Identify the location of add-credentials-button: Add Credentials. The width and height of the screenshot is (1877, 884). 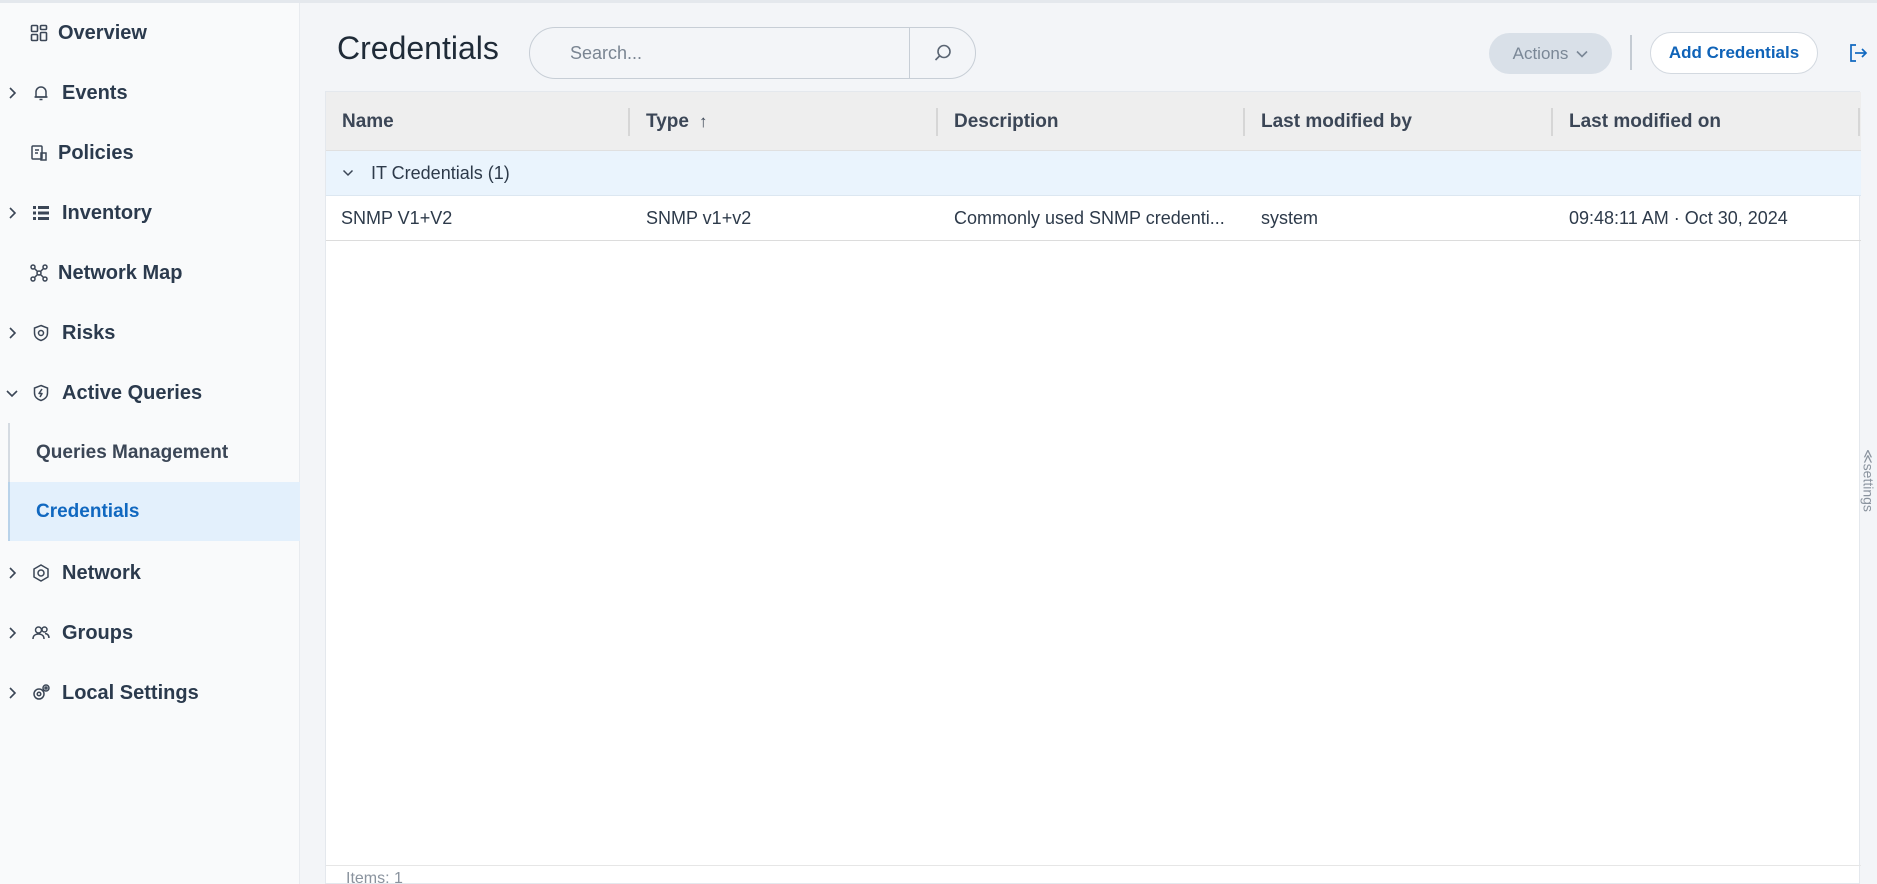
(1734, 53).